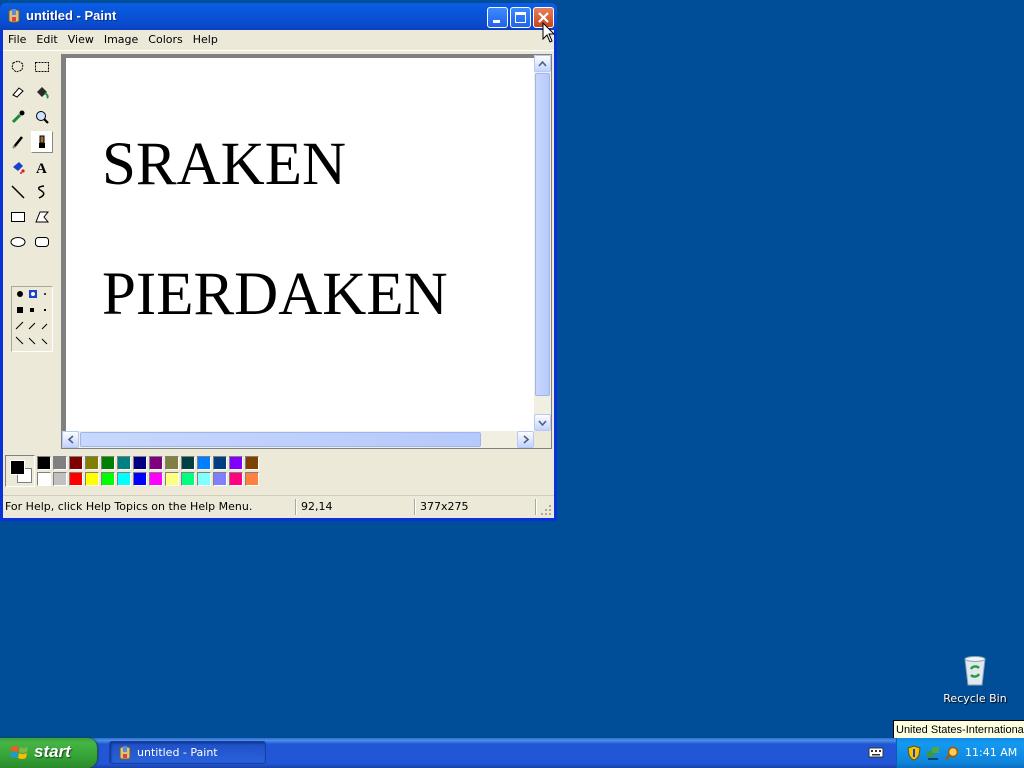 Image resolution: width=1024 pixels, height=768 pixels. I want to click on status-coordinates: 92,14, so click(317, 506).